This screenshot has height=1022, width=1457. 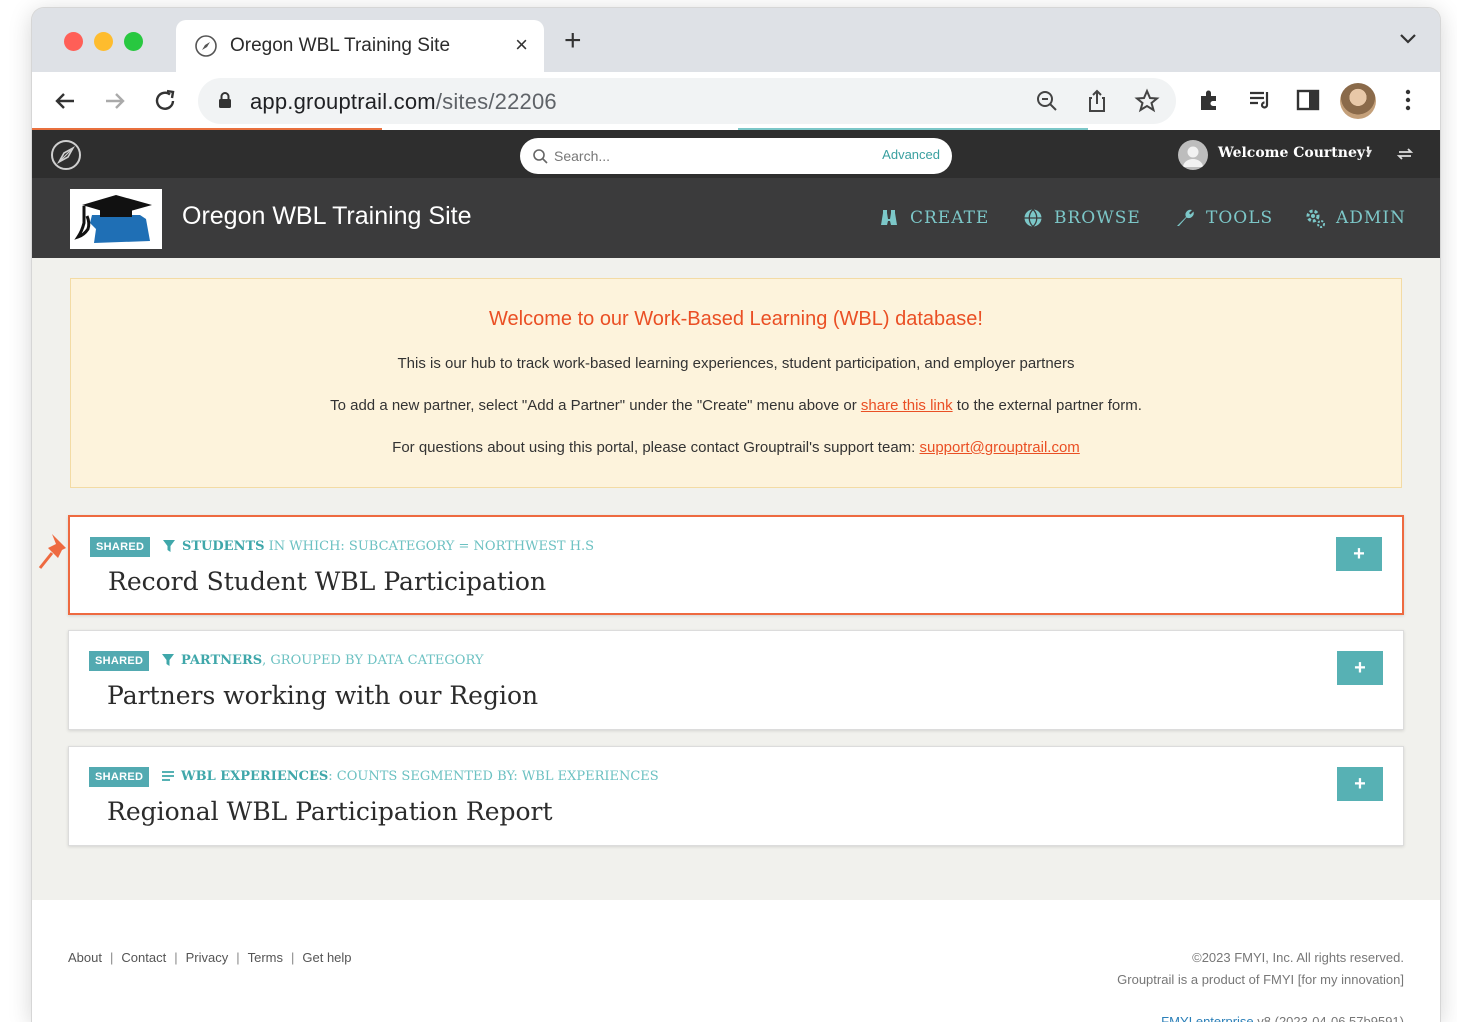 What do you see at coordinates (1047, 101) in the screenshot?
I see `zoom-icon` at bounding box center [1047, 101].